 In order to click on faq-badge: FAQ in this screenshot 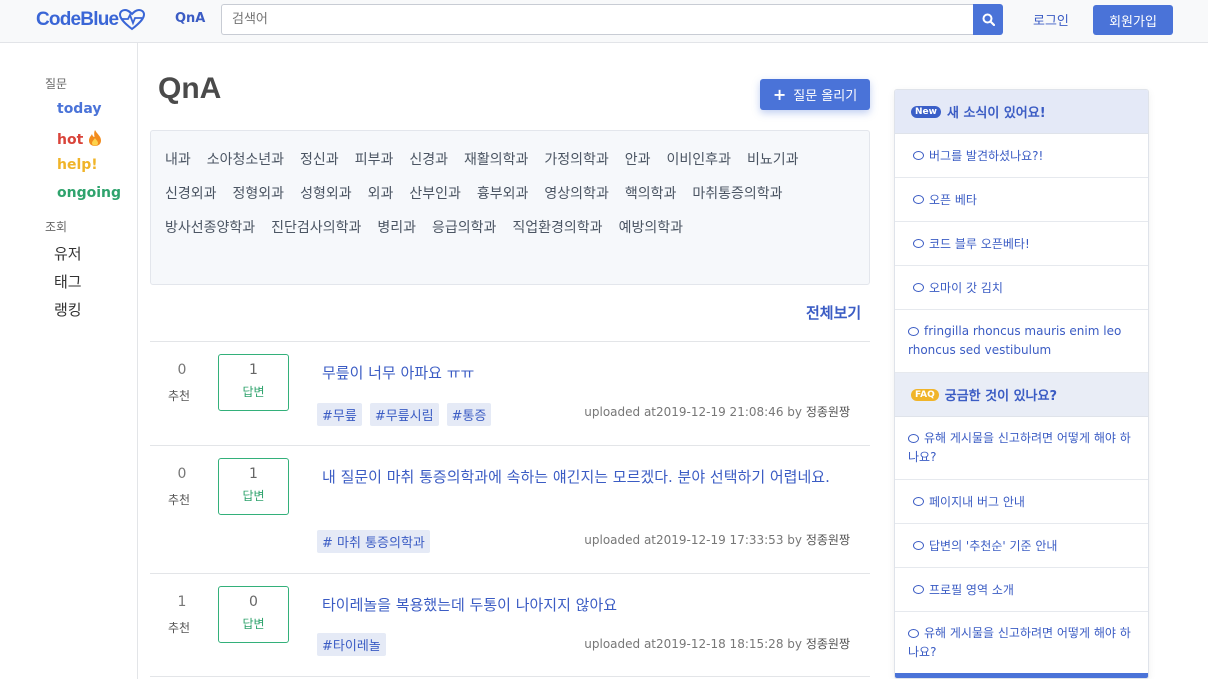, I will do `click(925, 394)`.